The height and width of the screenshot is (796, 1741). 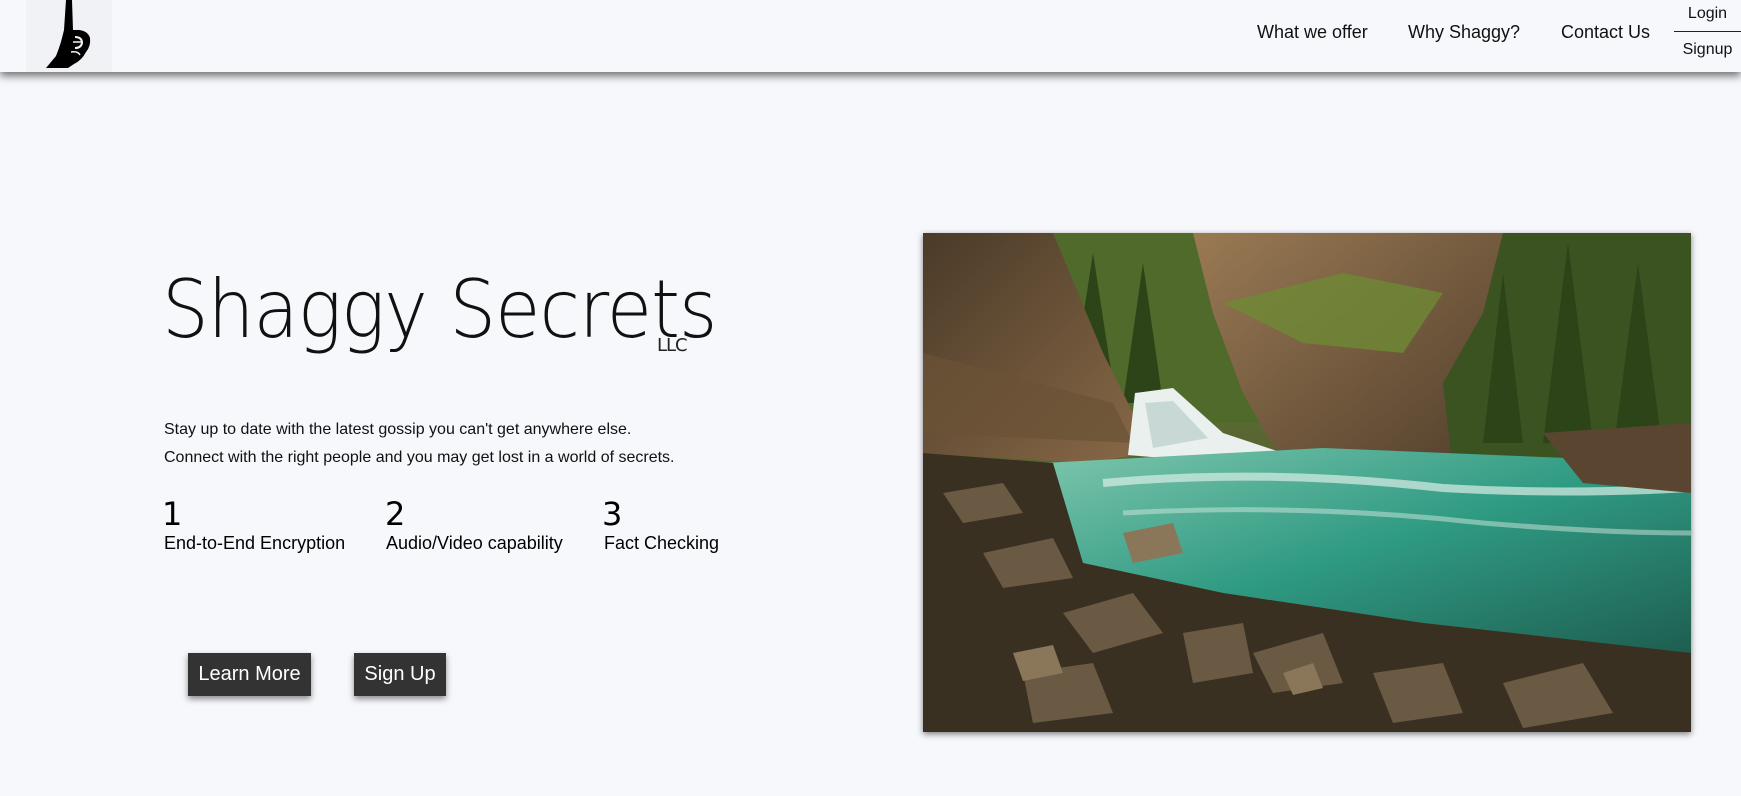 What do you see at coordinates (474, 543) in the screenshot?
I see `feature-label-audio-video: Audio/Video capability` at bounding box center [474, 543].